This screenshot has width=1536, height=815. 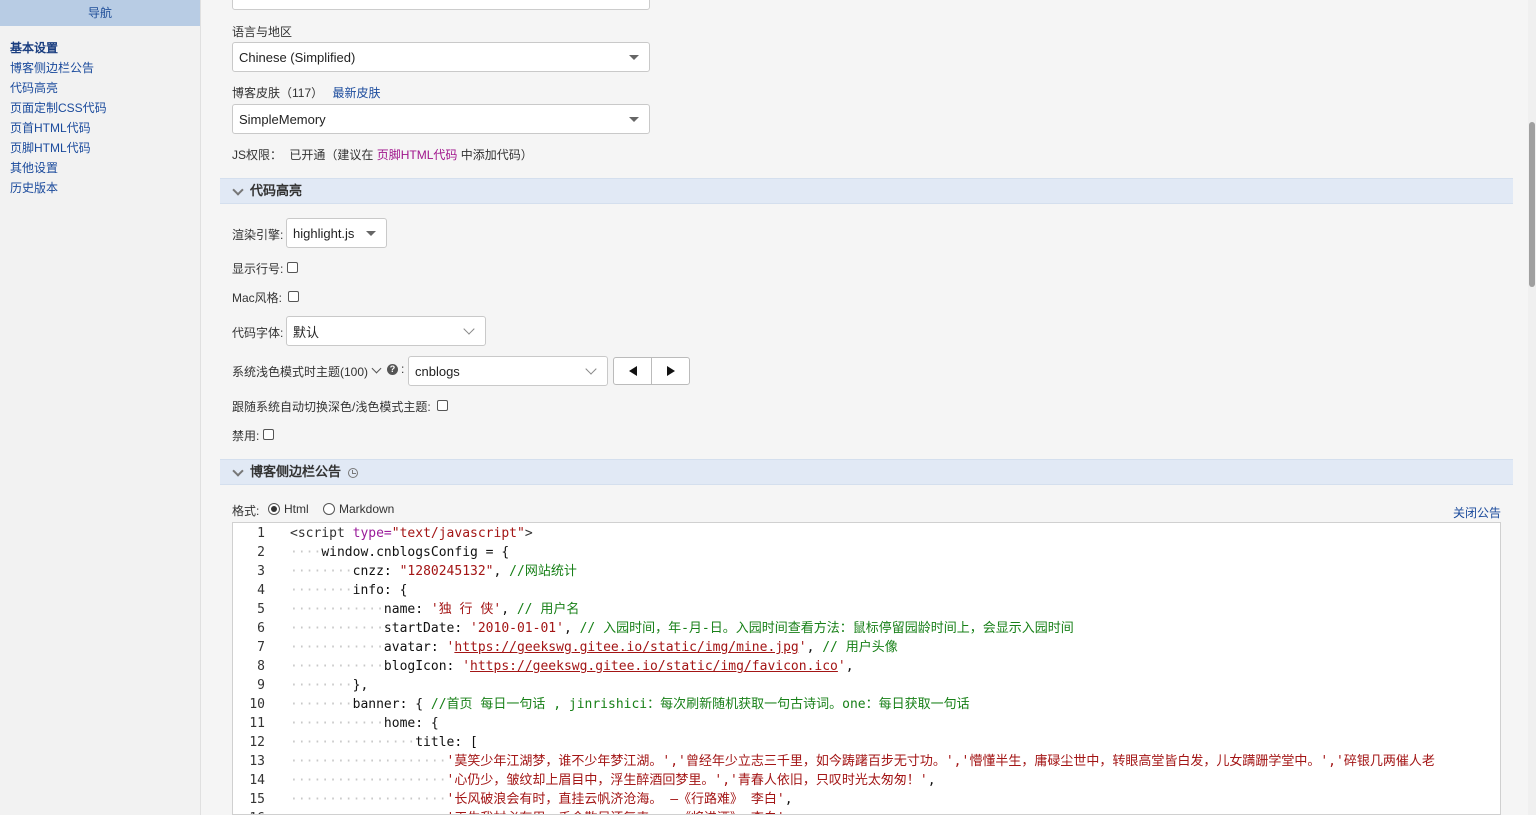 What do you see at coordinates (329, 509) in the screenshot?
I see `format-markdown-radio` at bounding box center [329, 509].